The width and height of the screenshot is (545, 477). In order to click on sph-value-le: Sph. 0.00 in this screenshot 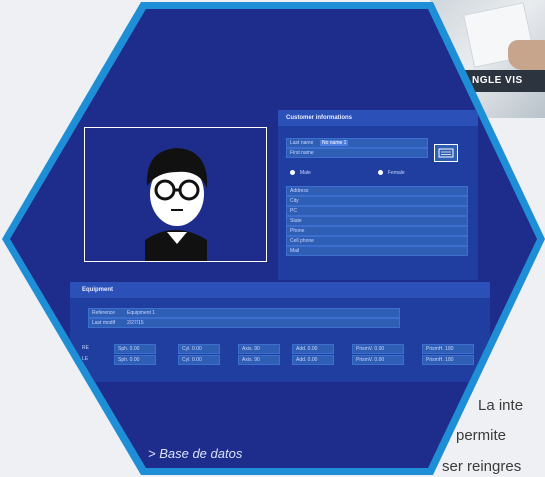, I will do `click(129, 360)`.